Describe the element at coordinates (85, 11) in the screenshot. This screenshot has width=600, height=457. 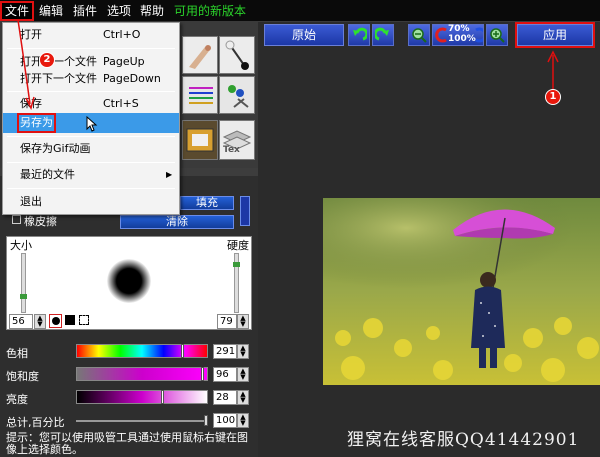
I see `menu-plugins: 插件` at that location.